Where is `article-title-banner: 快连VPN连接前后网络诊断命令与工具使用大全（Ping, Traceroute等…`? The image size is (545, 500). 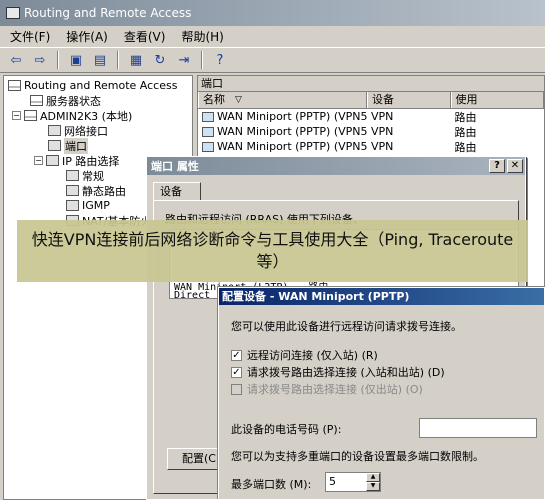
article-title-banner: 快连VPN连接前后网络诊断命令与工具使用大全（Ping, Traceroute等… is located at coordinates (272, 251).